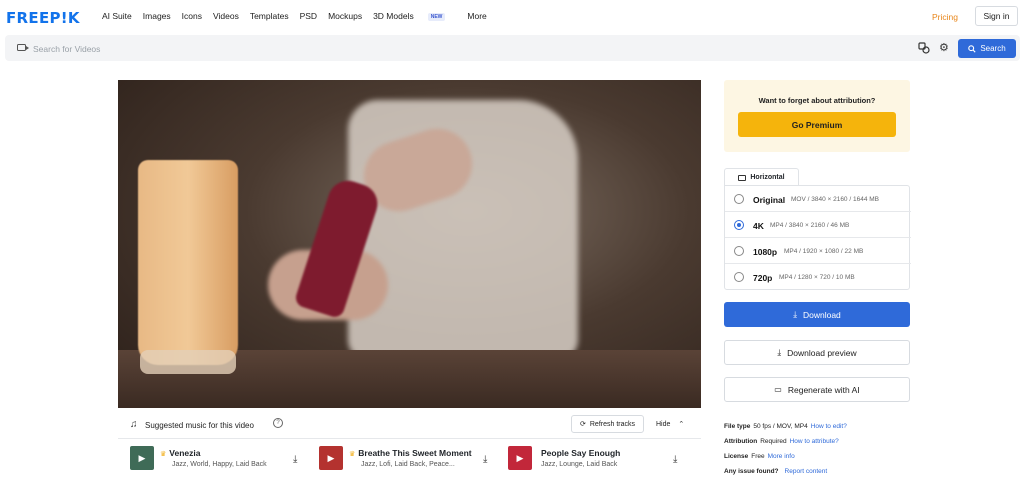 This screenshot has width=1024, height=485. I want to click on regenerate-ai-button: ▭ Regenerate with AI, so click(817, 389).